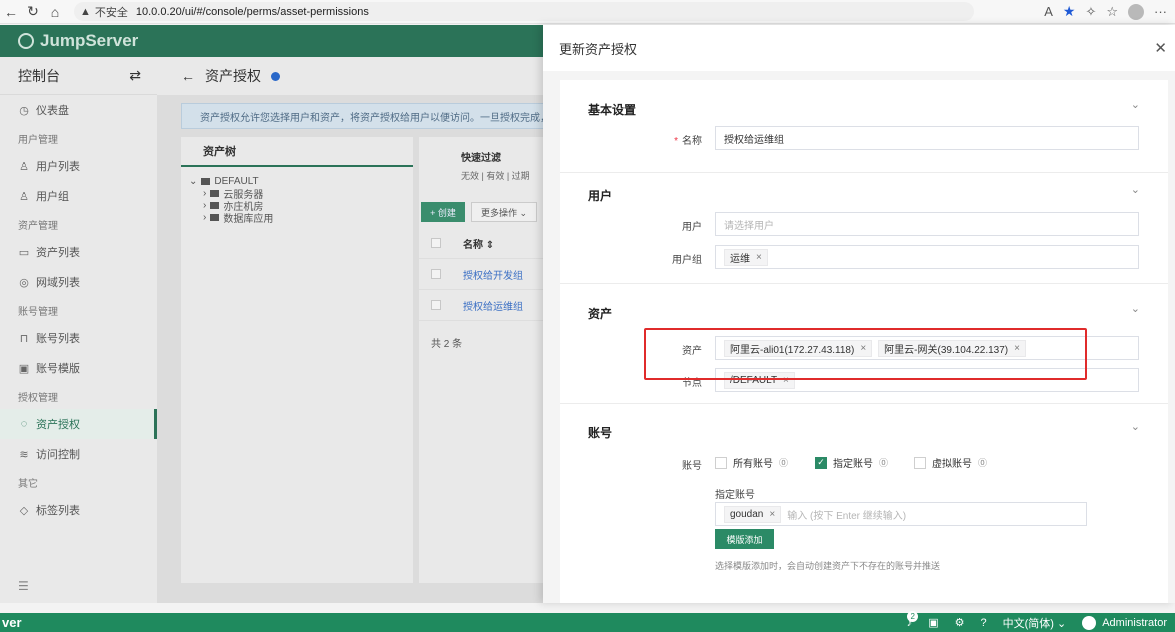 This screenshot has width=1175, height=632. I want to click on create-button: + 创建, so click(443, 212).